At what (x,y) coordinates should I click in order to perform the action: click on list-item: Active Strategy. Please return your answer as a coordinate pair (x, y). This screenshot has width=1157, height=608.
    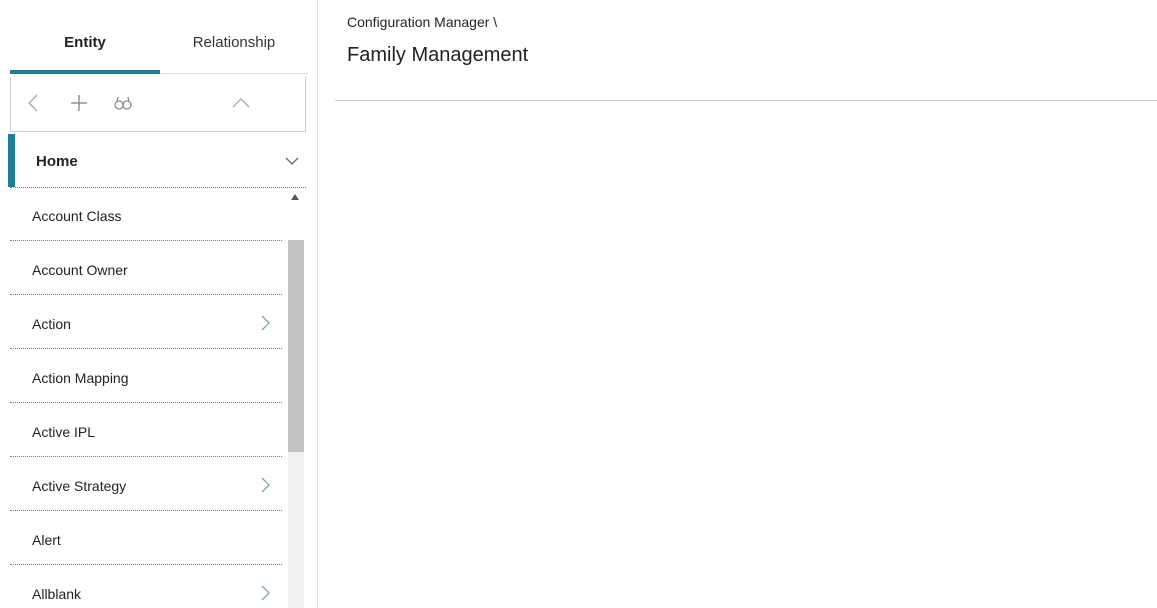
    Looking at the image, I should click on (146, 484).